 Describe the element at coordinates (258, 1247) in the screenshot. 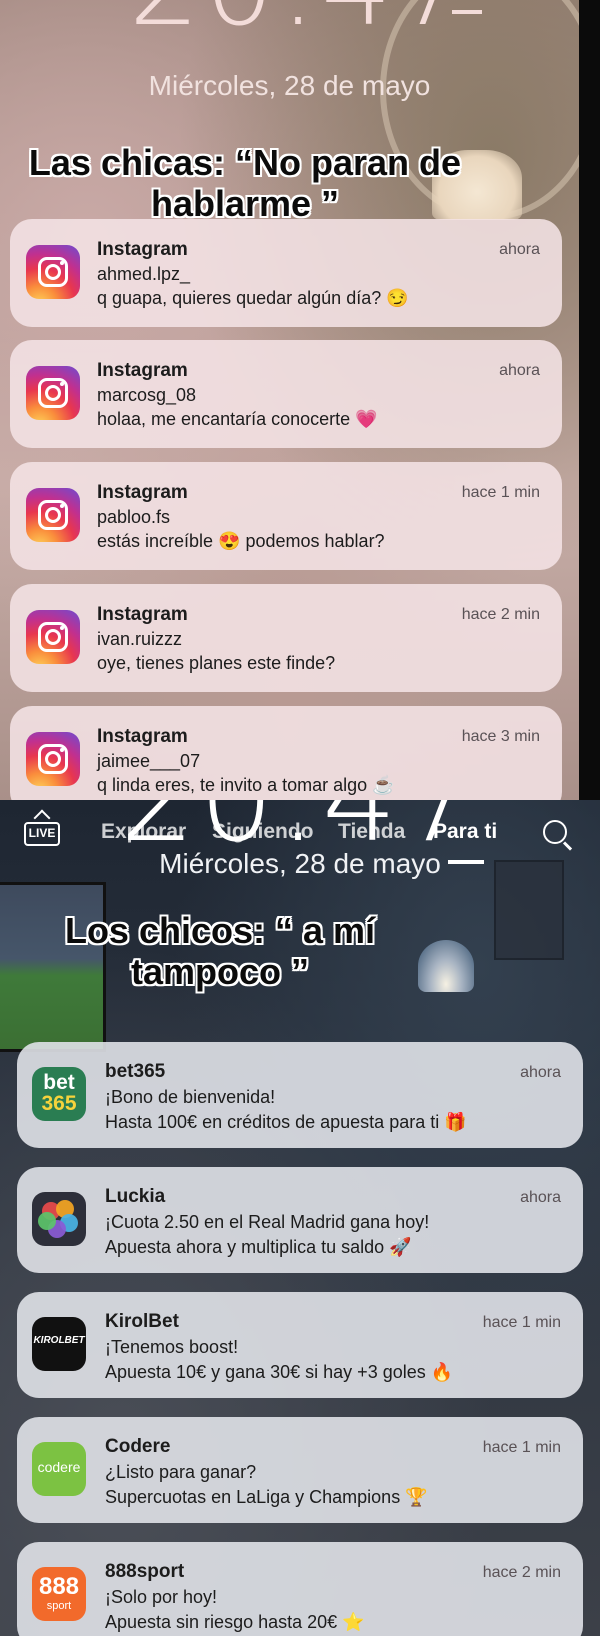

I see `notification-message: Apuesta ahora y multiplica tu saldo 🚀` at that location.